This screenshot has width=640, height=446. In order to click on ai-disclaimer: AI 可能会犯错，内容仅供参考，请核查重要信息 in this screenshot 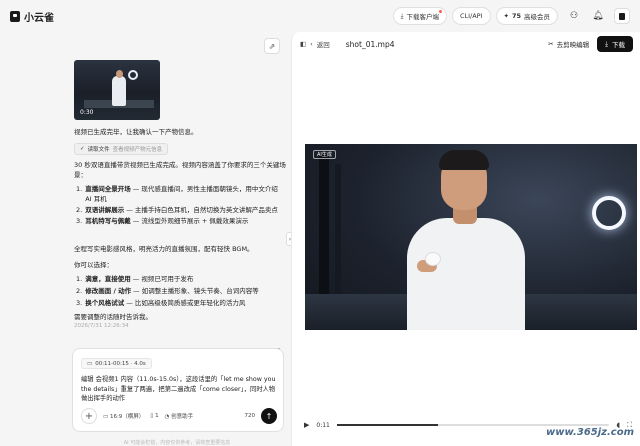, I will do `click(177, 443)`.